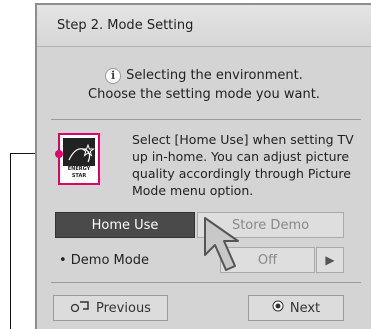  What do you see at coordinates (125, 25) in the screenshot?
I see `dialog-title: Step 2. Mode Setting` at bounding box center [125, 25].